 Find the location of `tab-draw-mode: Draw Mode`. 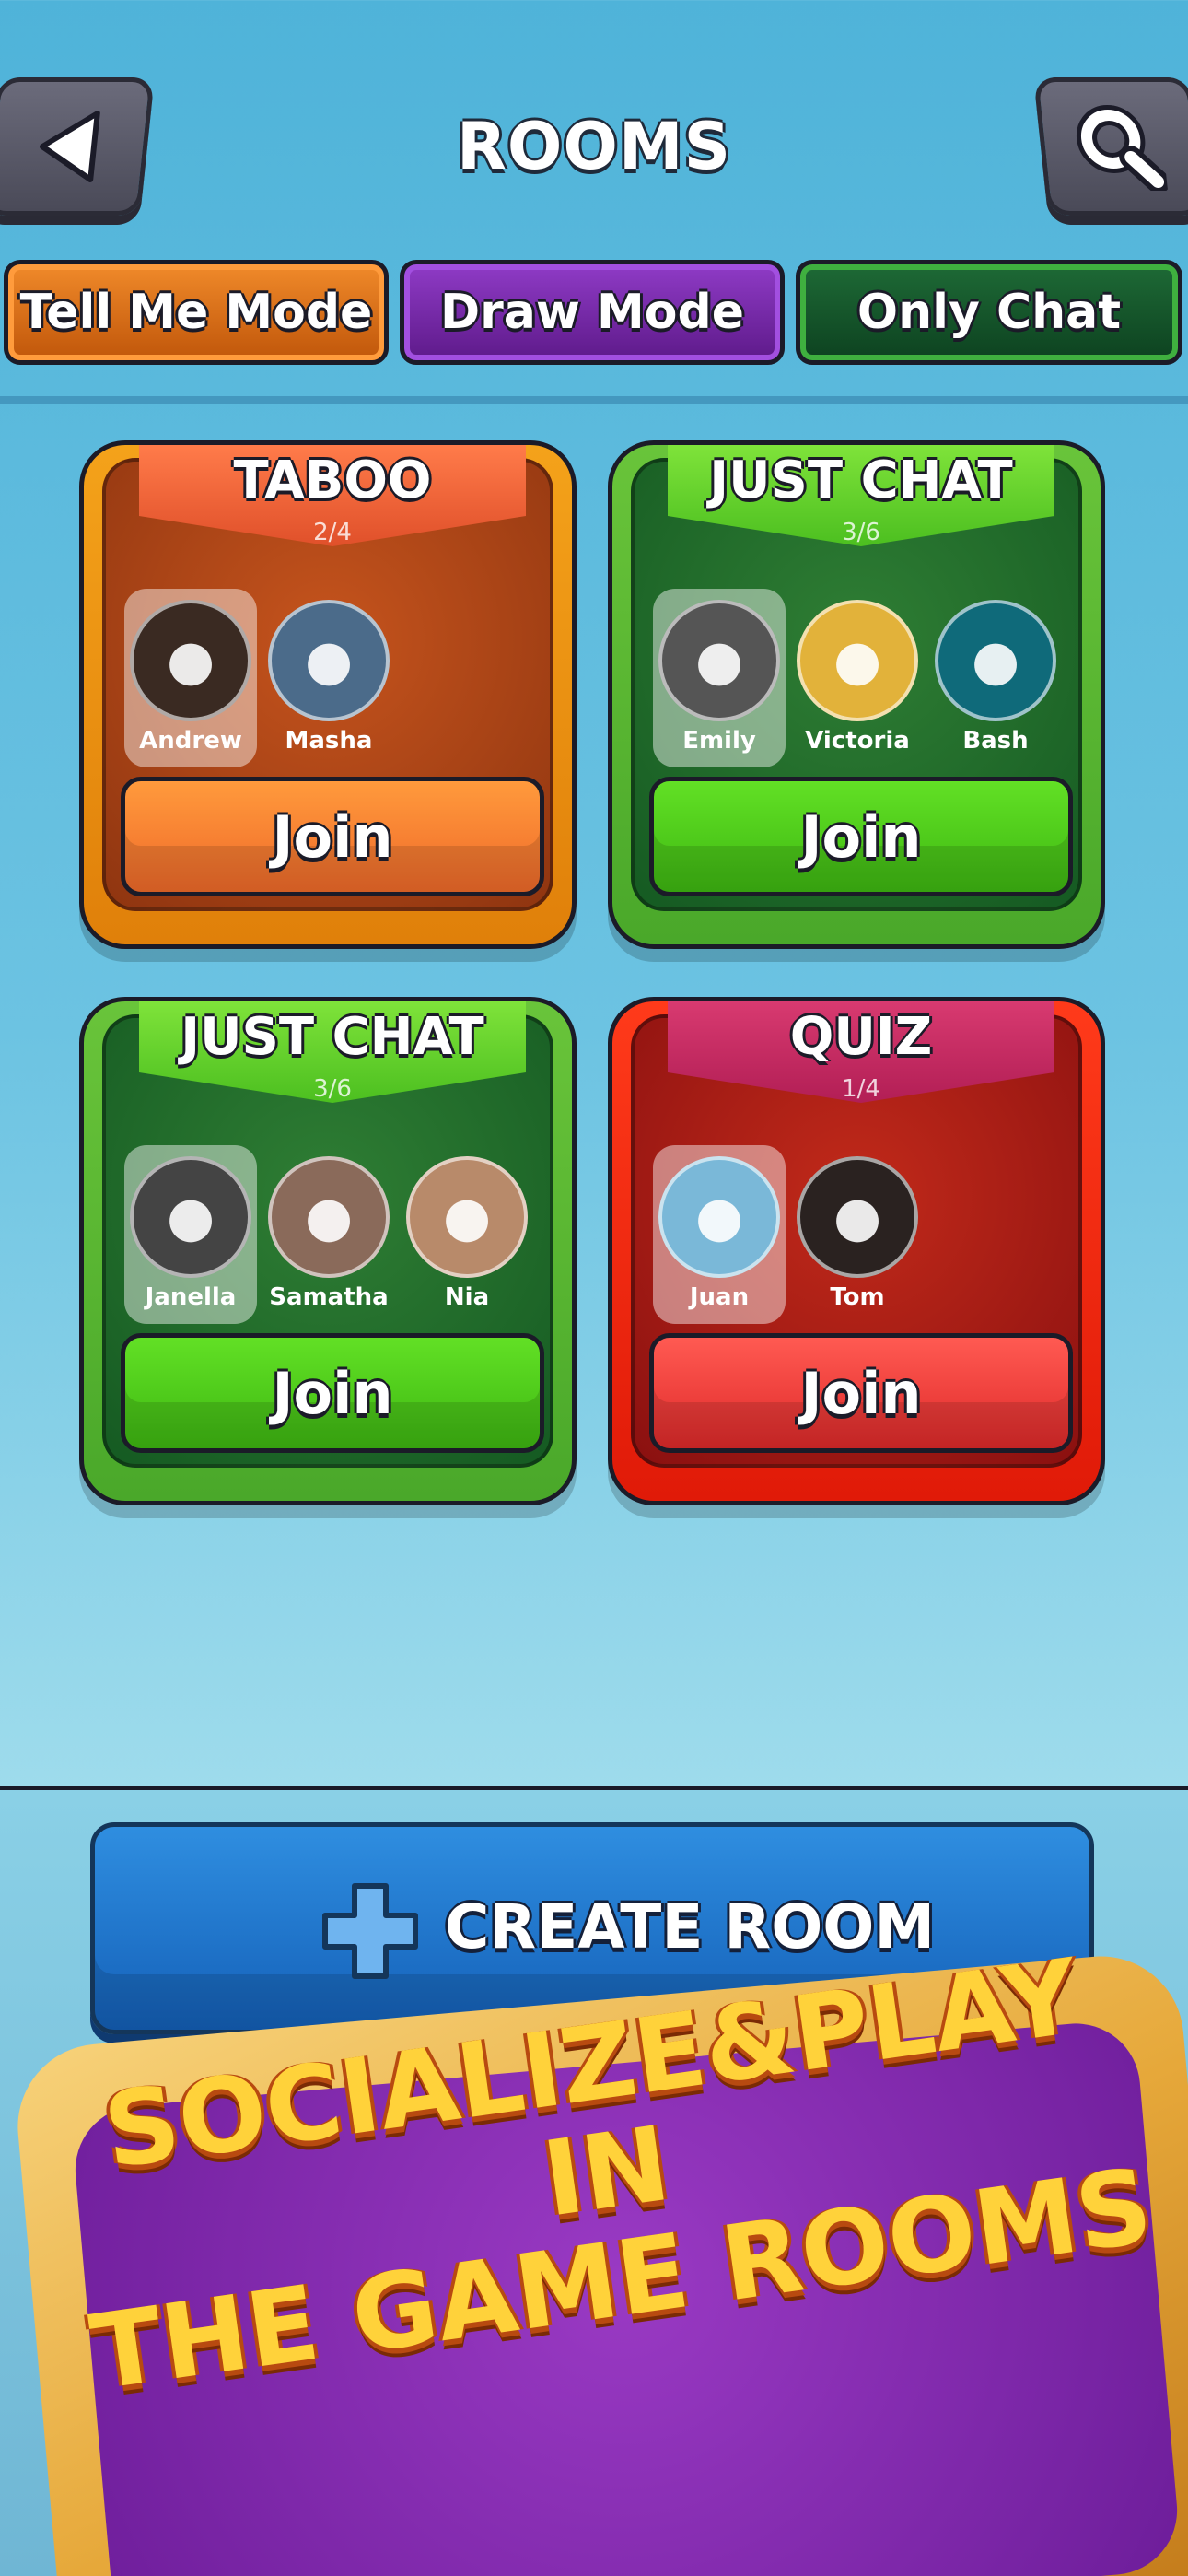

tab-draw-mode: Draw Mode is located at coordinates (592, 312).